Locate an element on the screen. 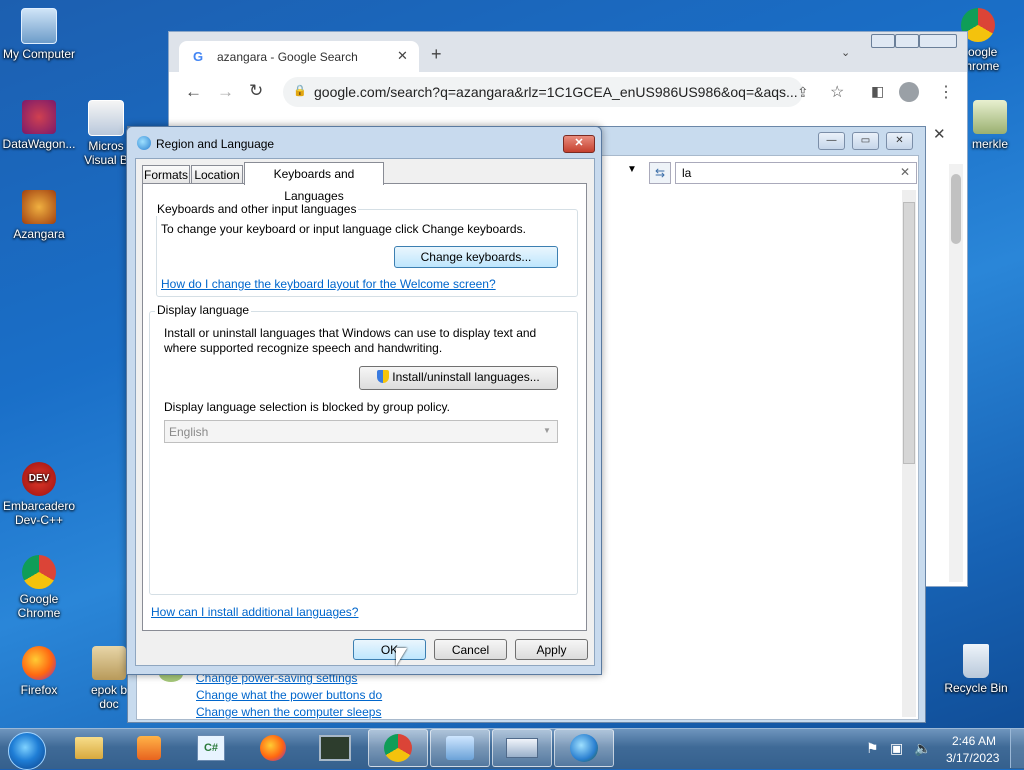 This screenshot has width=1024, height=770. visual-basic-icon is located at coordinates (106, 118).